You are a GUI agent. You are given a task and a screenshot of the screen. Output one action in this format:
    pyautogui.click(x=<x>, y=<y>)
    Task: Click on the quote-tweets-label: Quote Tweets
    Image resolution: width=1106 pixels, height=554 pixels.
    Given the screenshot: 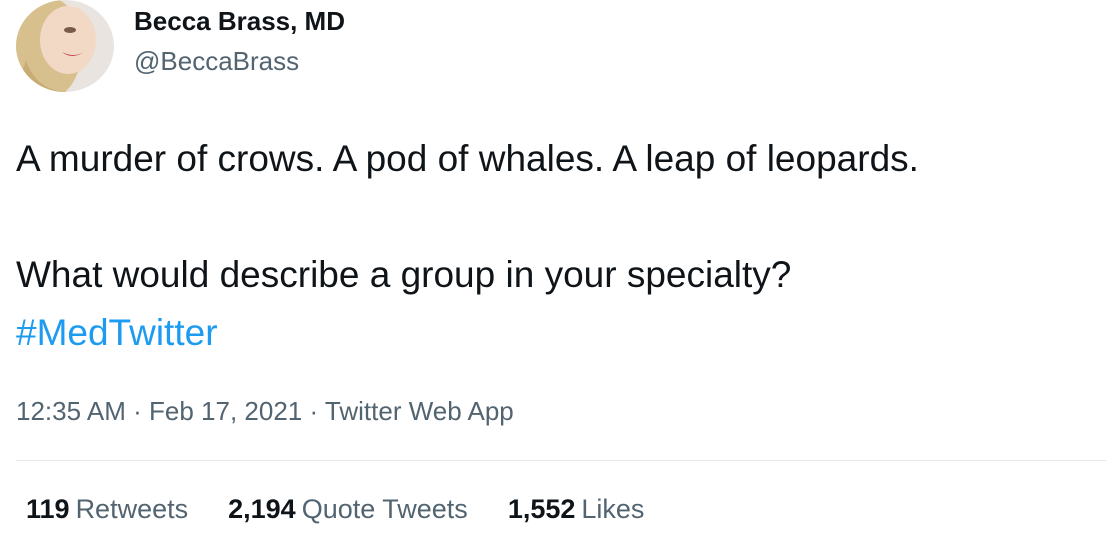 What is the action you would take?
    pyautogui.click(x=384, y=509)
    